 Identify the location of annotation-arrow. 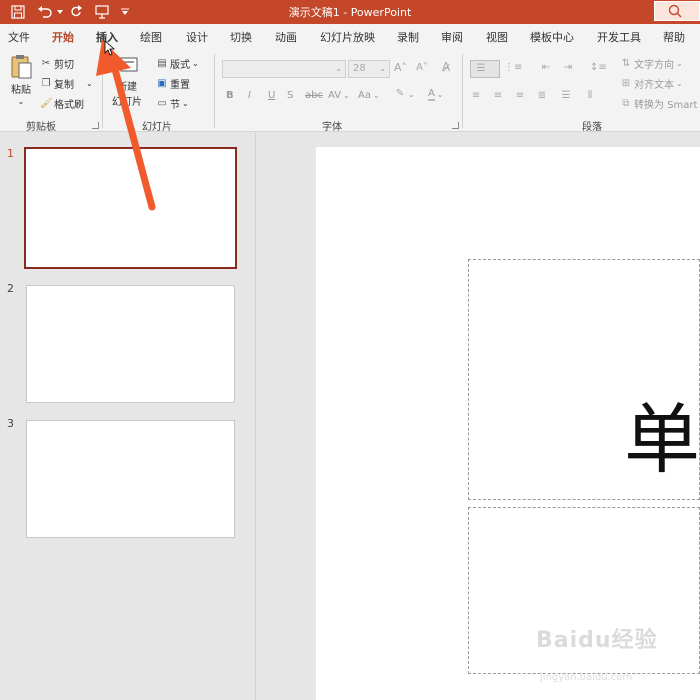
(126, 125).